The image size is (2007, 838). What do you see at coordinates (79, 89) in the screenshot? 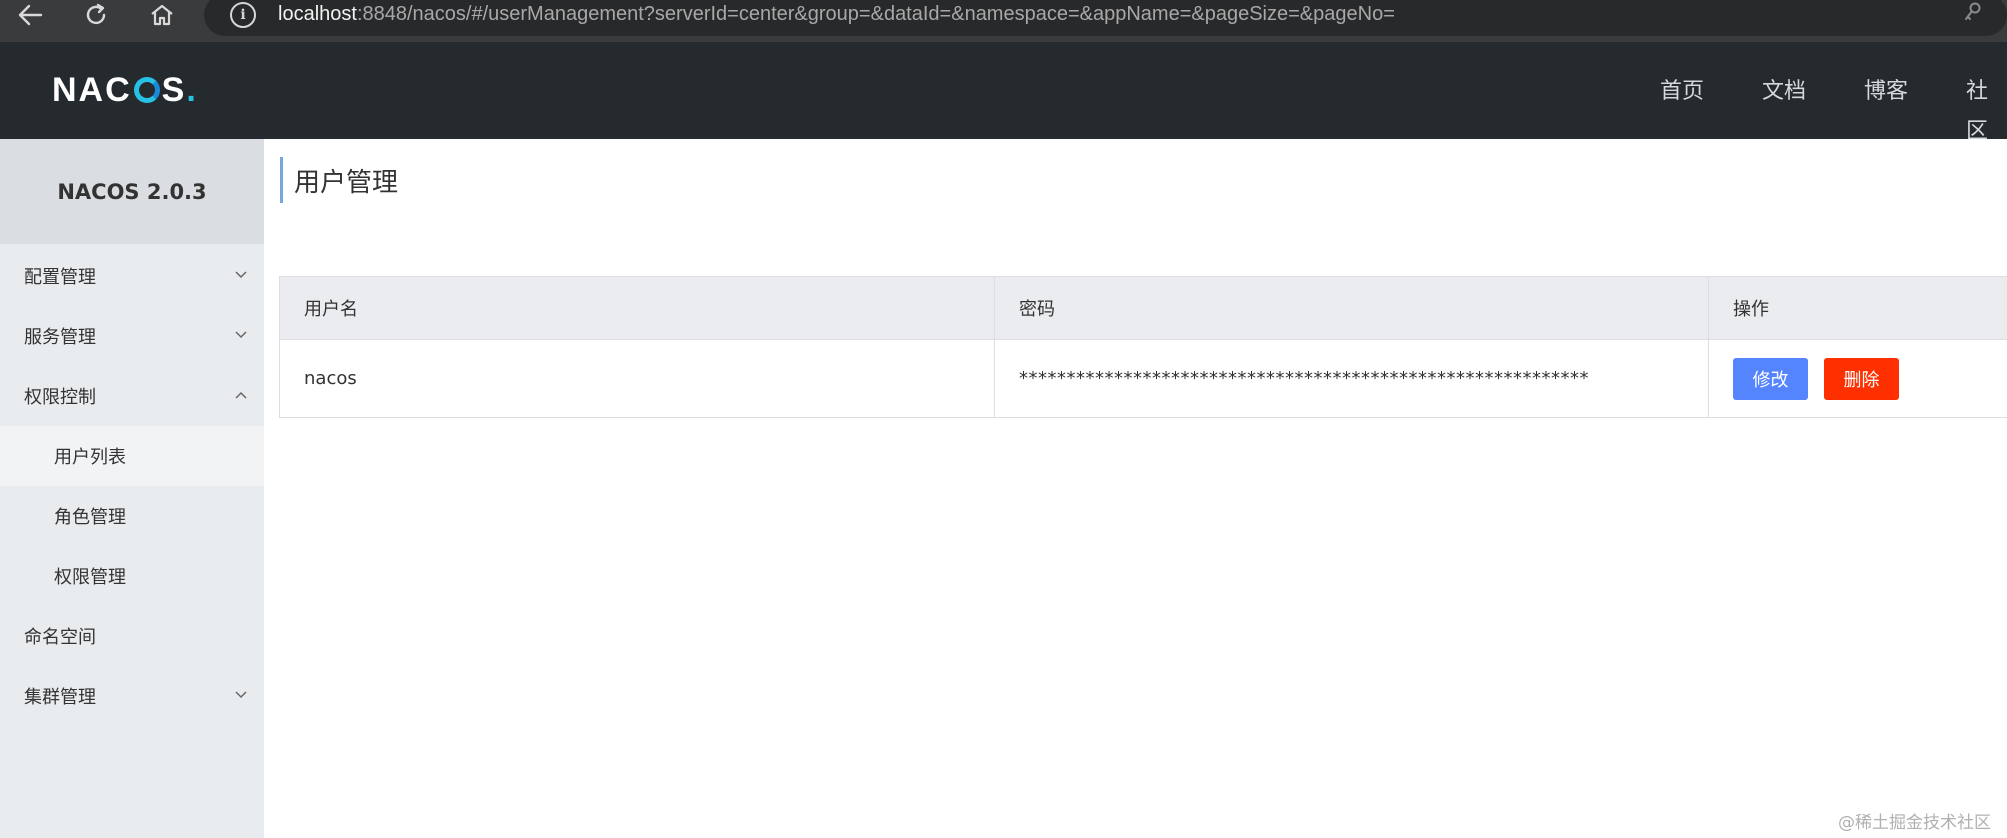
I see `logo-text-prefix: NA` at bounding box center [79, 89].